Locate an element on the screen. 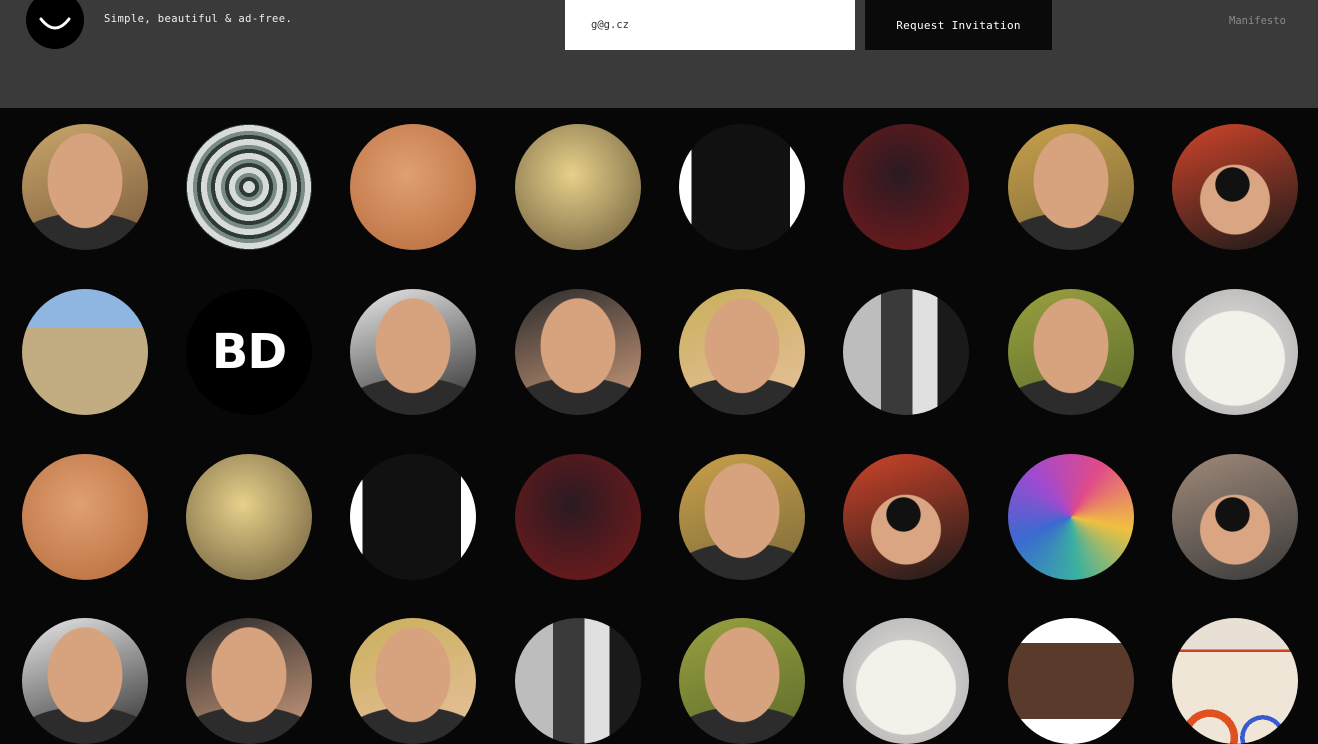 The height and width of the screenshot is (744, 1318). avatar-skull-facepaint is located at coordinates (742, 352).